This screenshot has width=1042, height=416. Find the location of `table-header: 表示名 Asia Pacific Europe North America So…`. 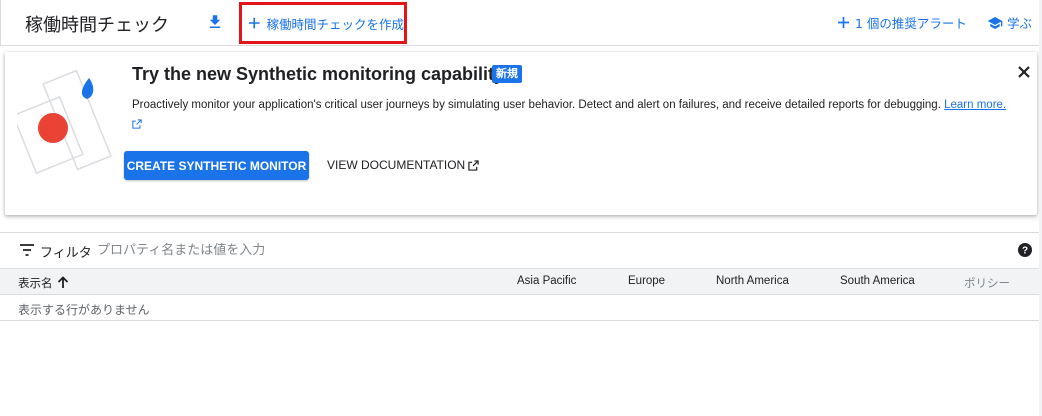

table-header: 表示名 Asia Pacific Europe North America So… is located at coordinates (521, 281).